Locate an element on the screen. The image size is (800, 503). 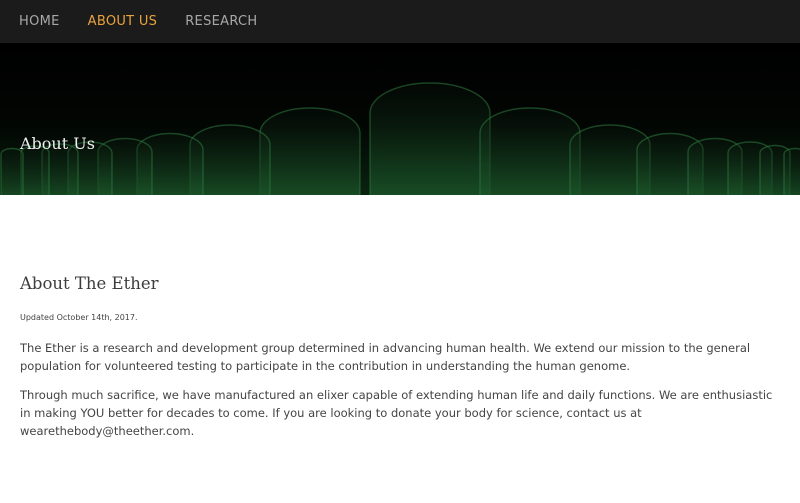
nav-home: HOME is located at coordinates (39, 21).